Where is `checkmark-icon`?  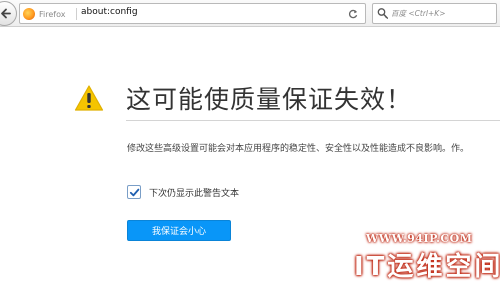 checkmark-icon is located at coordinates (134, 192).